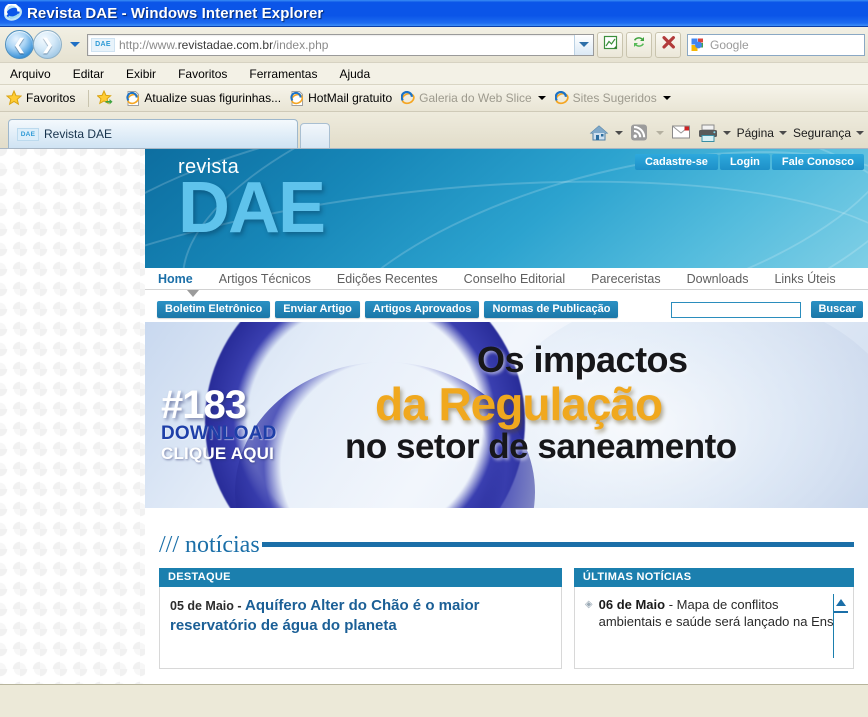 Image resolution: width=868 pixels, height=717 pixels. I want to click on nav-item-edicoes-recentes: Edições Recentes, so click(387, 279).